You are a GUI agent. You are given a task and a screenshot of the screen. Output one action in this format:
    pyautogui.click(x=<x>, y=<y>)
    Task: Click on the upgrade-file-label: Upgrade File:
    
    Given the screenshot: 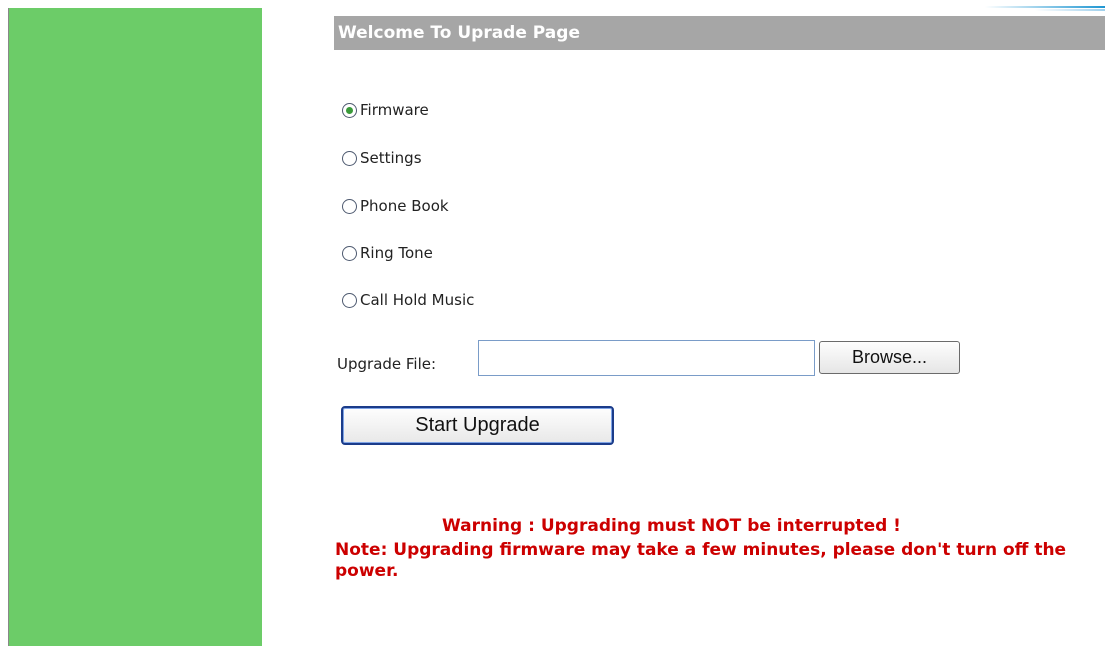 What is the action you would take?
    pyautogui.click(x=387, y=364)
    